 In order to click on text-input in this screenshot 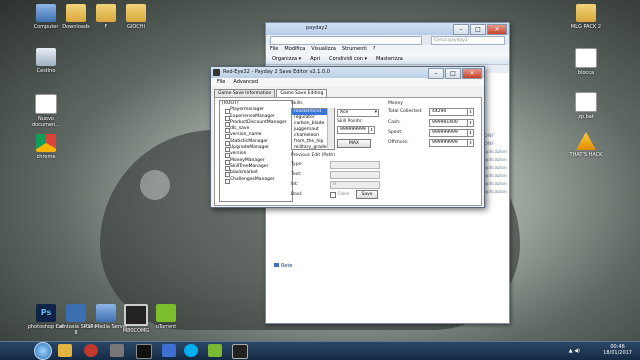, I will do `click(355, 175)`.